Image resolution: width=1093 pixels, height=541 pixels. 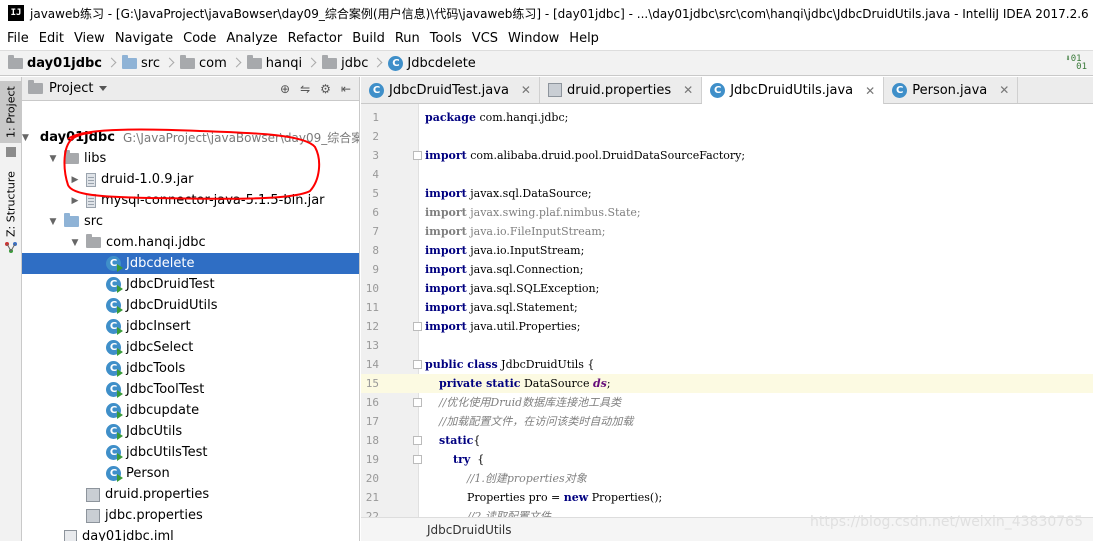 I want to click on code-line: 4, so click(x=727, y=174).